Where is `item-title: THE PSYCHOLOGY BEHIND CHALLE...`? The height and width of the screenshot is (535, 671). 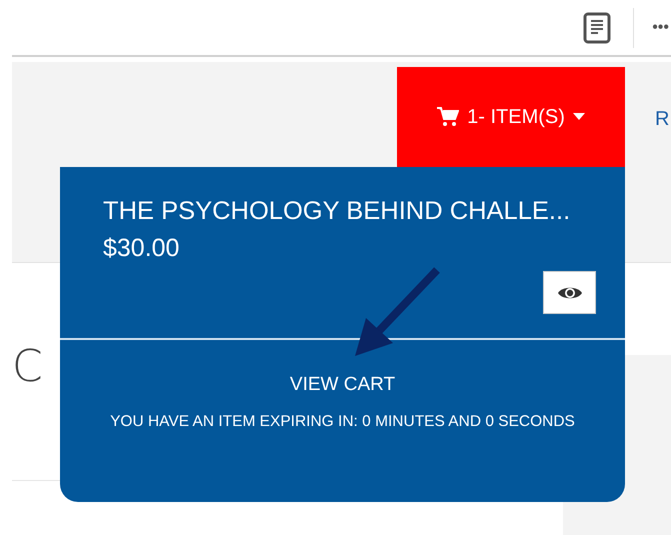 item-title: THE PSYCHOLOGY BEHIND CHALLE... is located at coordinates (337, 211).